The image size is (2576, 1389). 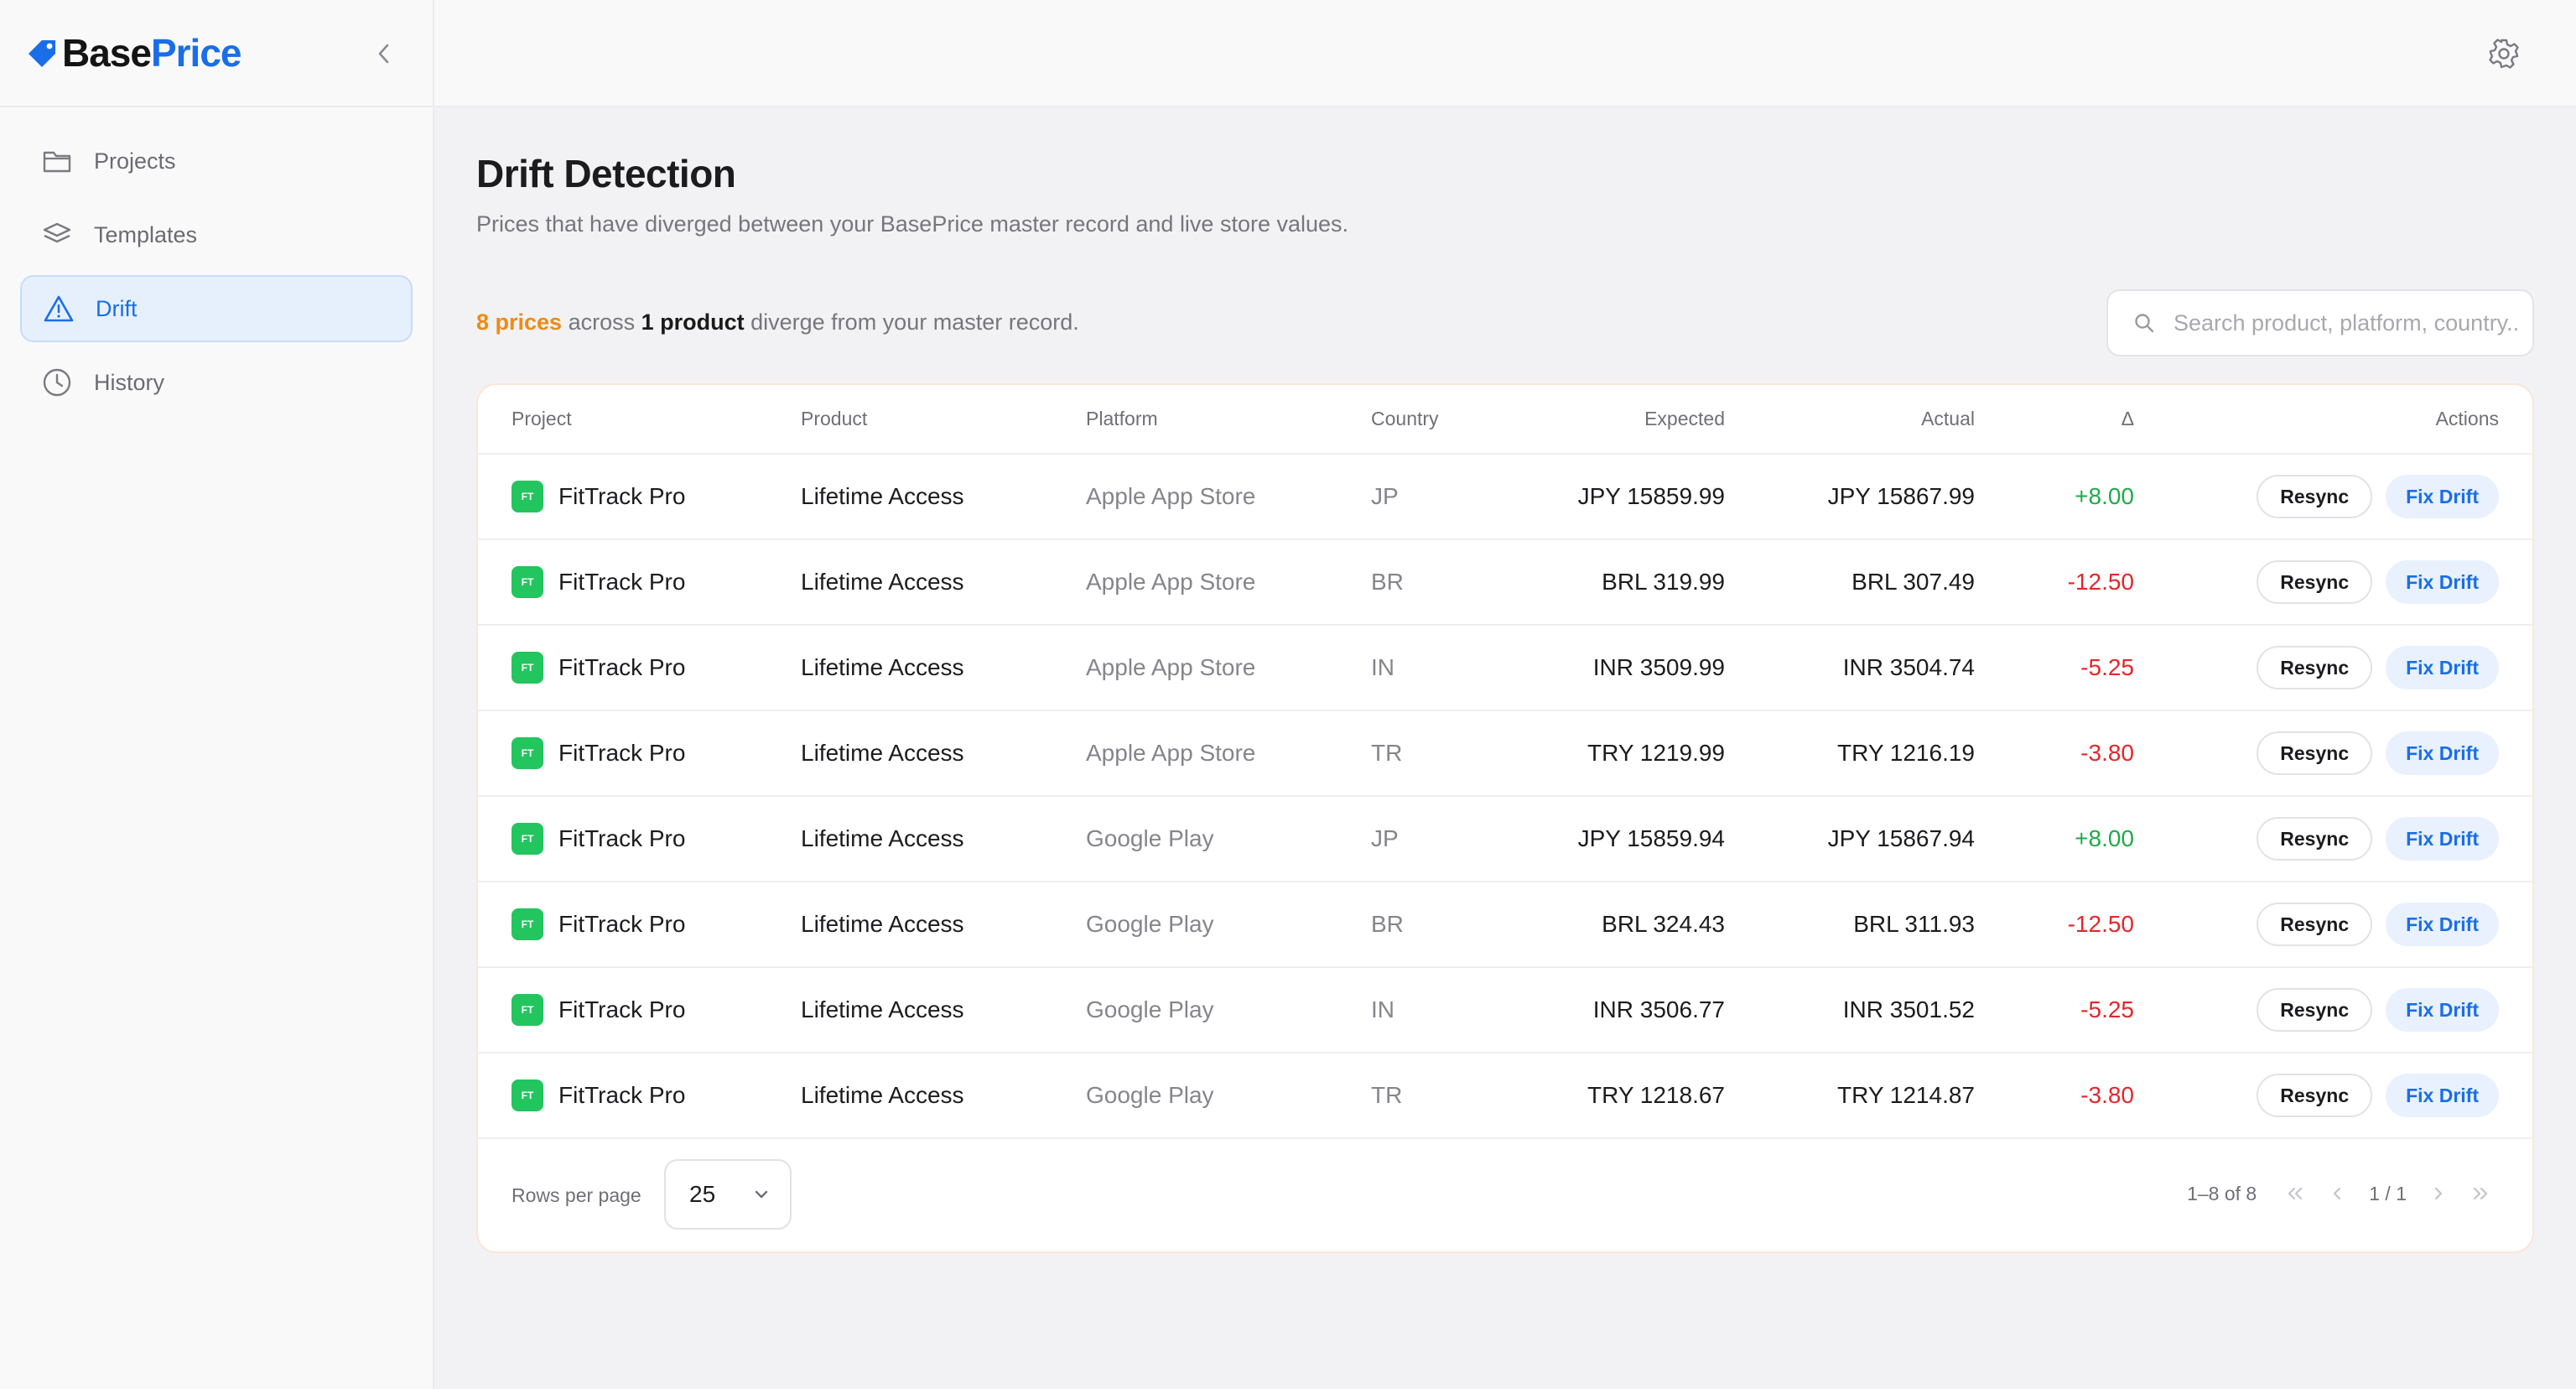 I want to click on collapse-sidebar-button, so click(x=384, y=54).